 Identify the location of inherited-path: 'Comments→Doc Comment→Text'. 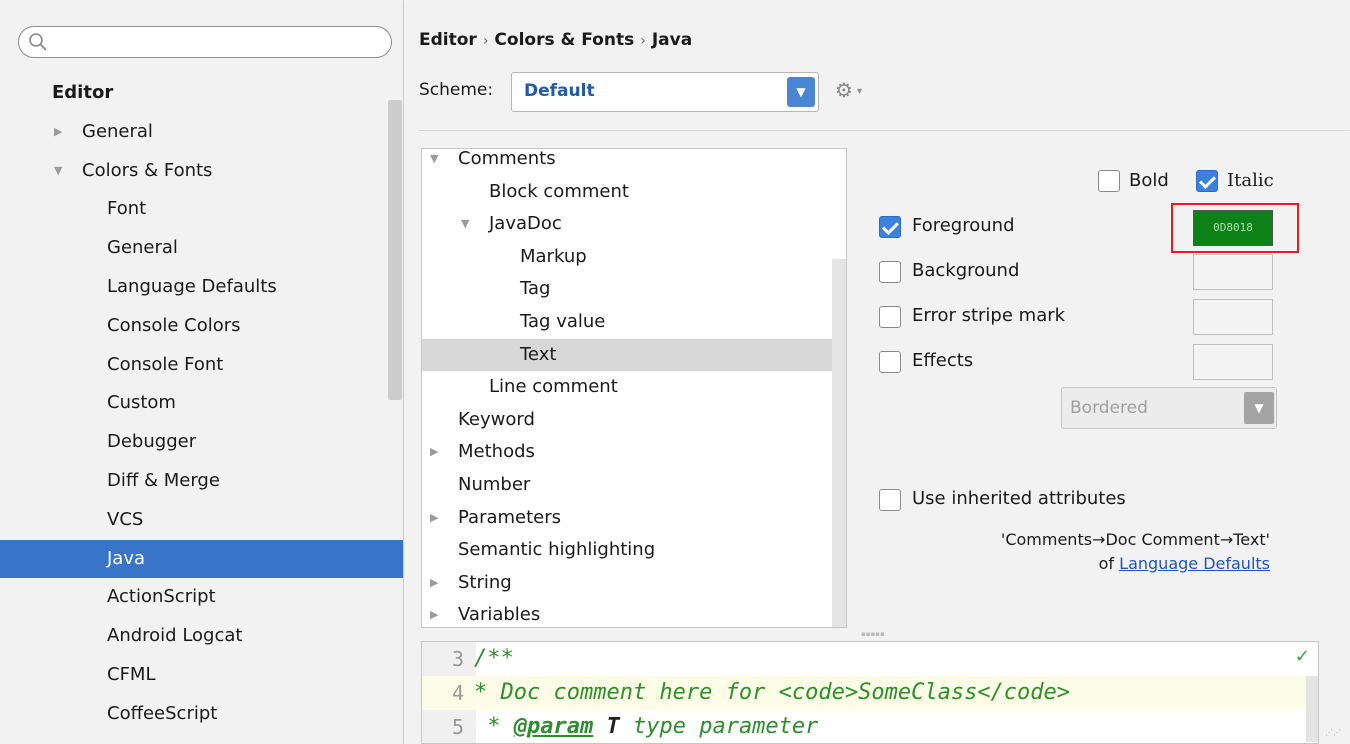
(1135, 539).